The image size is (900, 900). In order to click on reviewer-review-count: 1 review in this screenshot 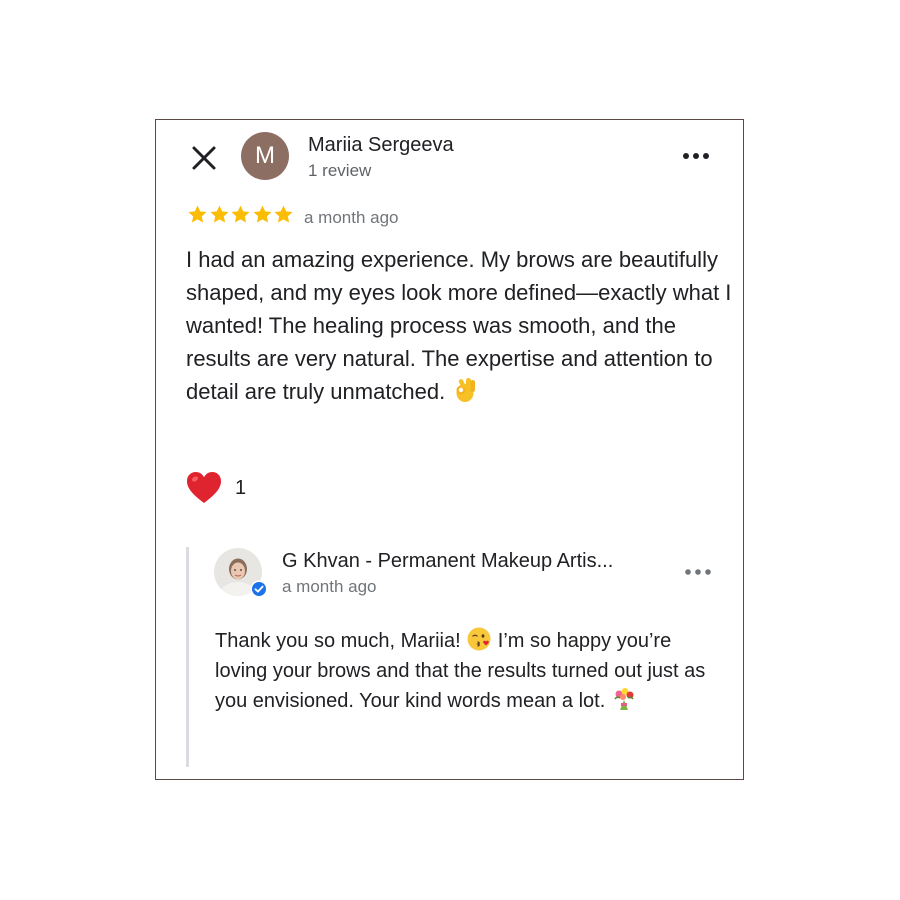, I will do `click(339, 171)`.